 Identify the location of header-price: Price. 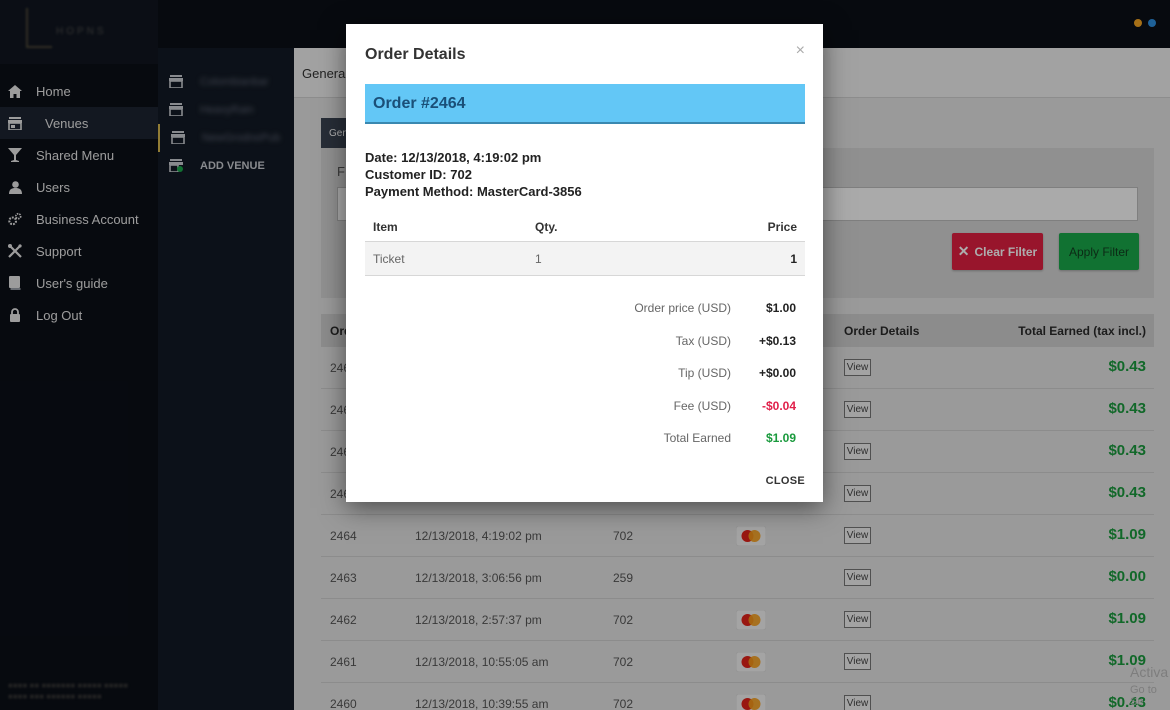
(782, 227).